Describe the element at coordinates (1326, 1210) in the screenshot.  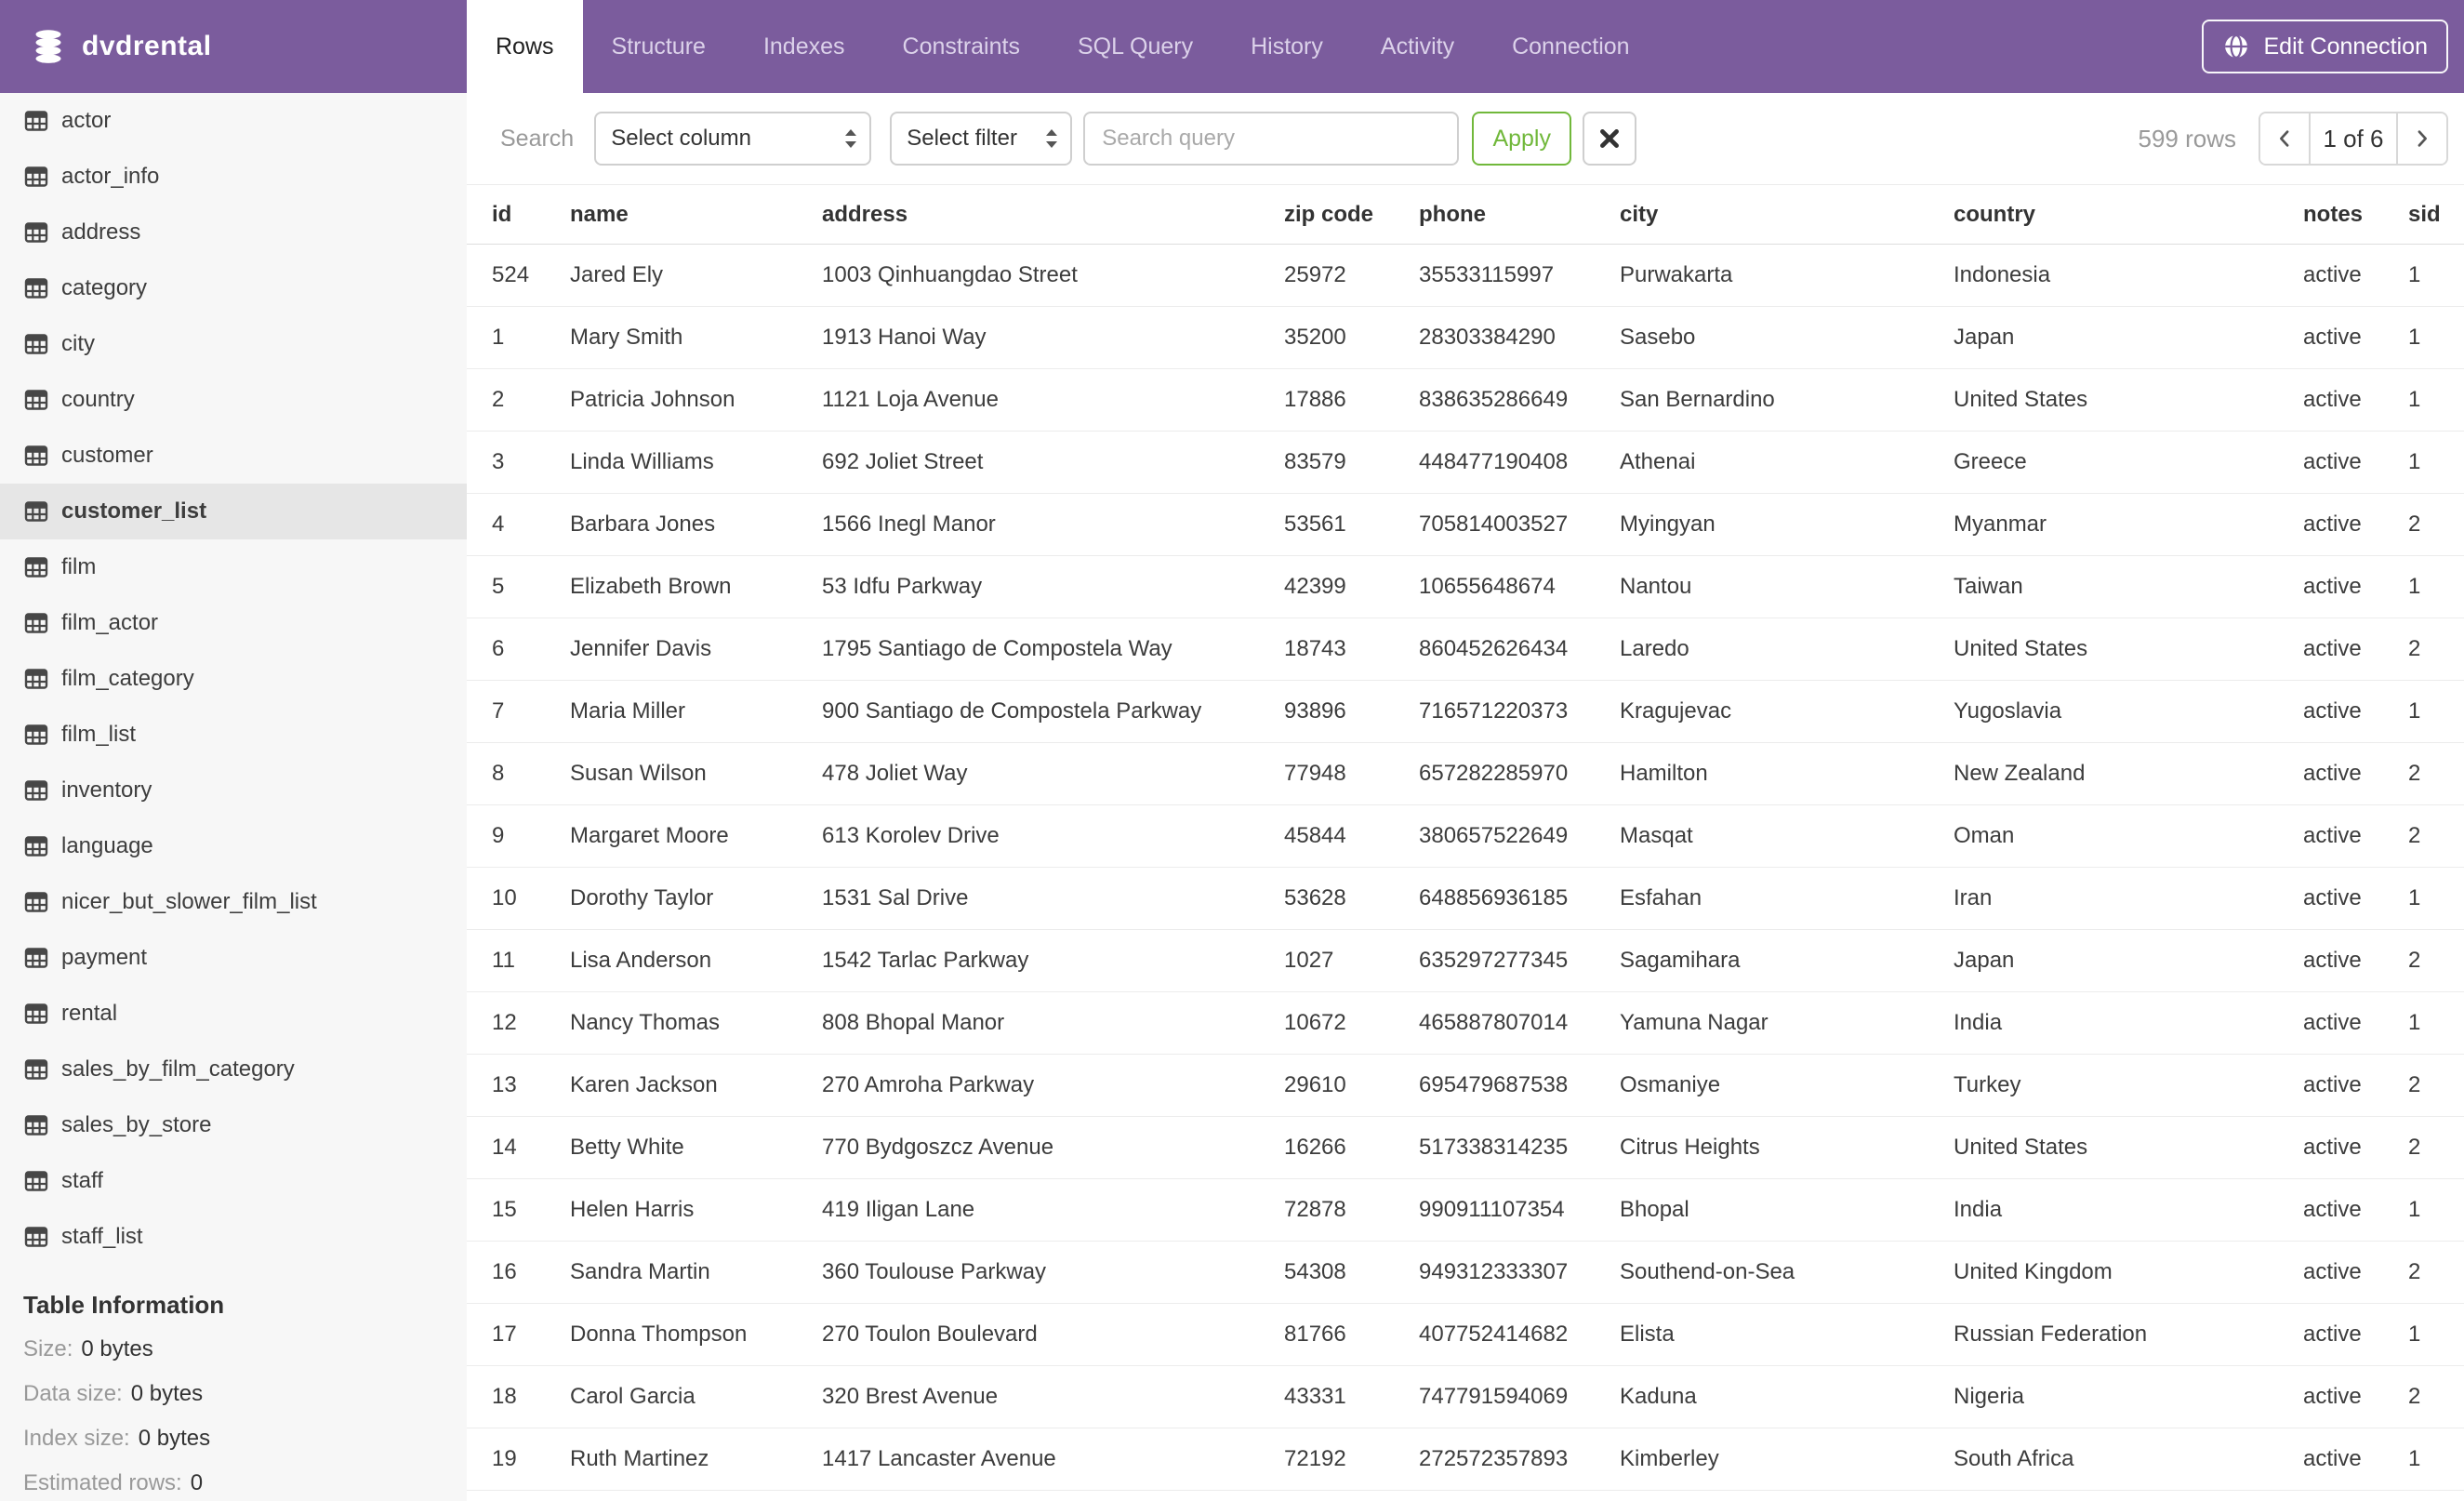
I see `table-cell: 72878` at that location.